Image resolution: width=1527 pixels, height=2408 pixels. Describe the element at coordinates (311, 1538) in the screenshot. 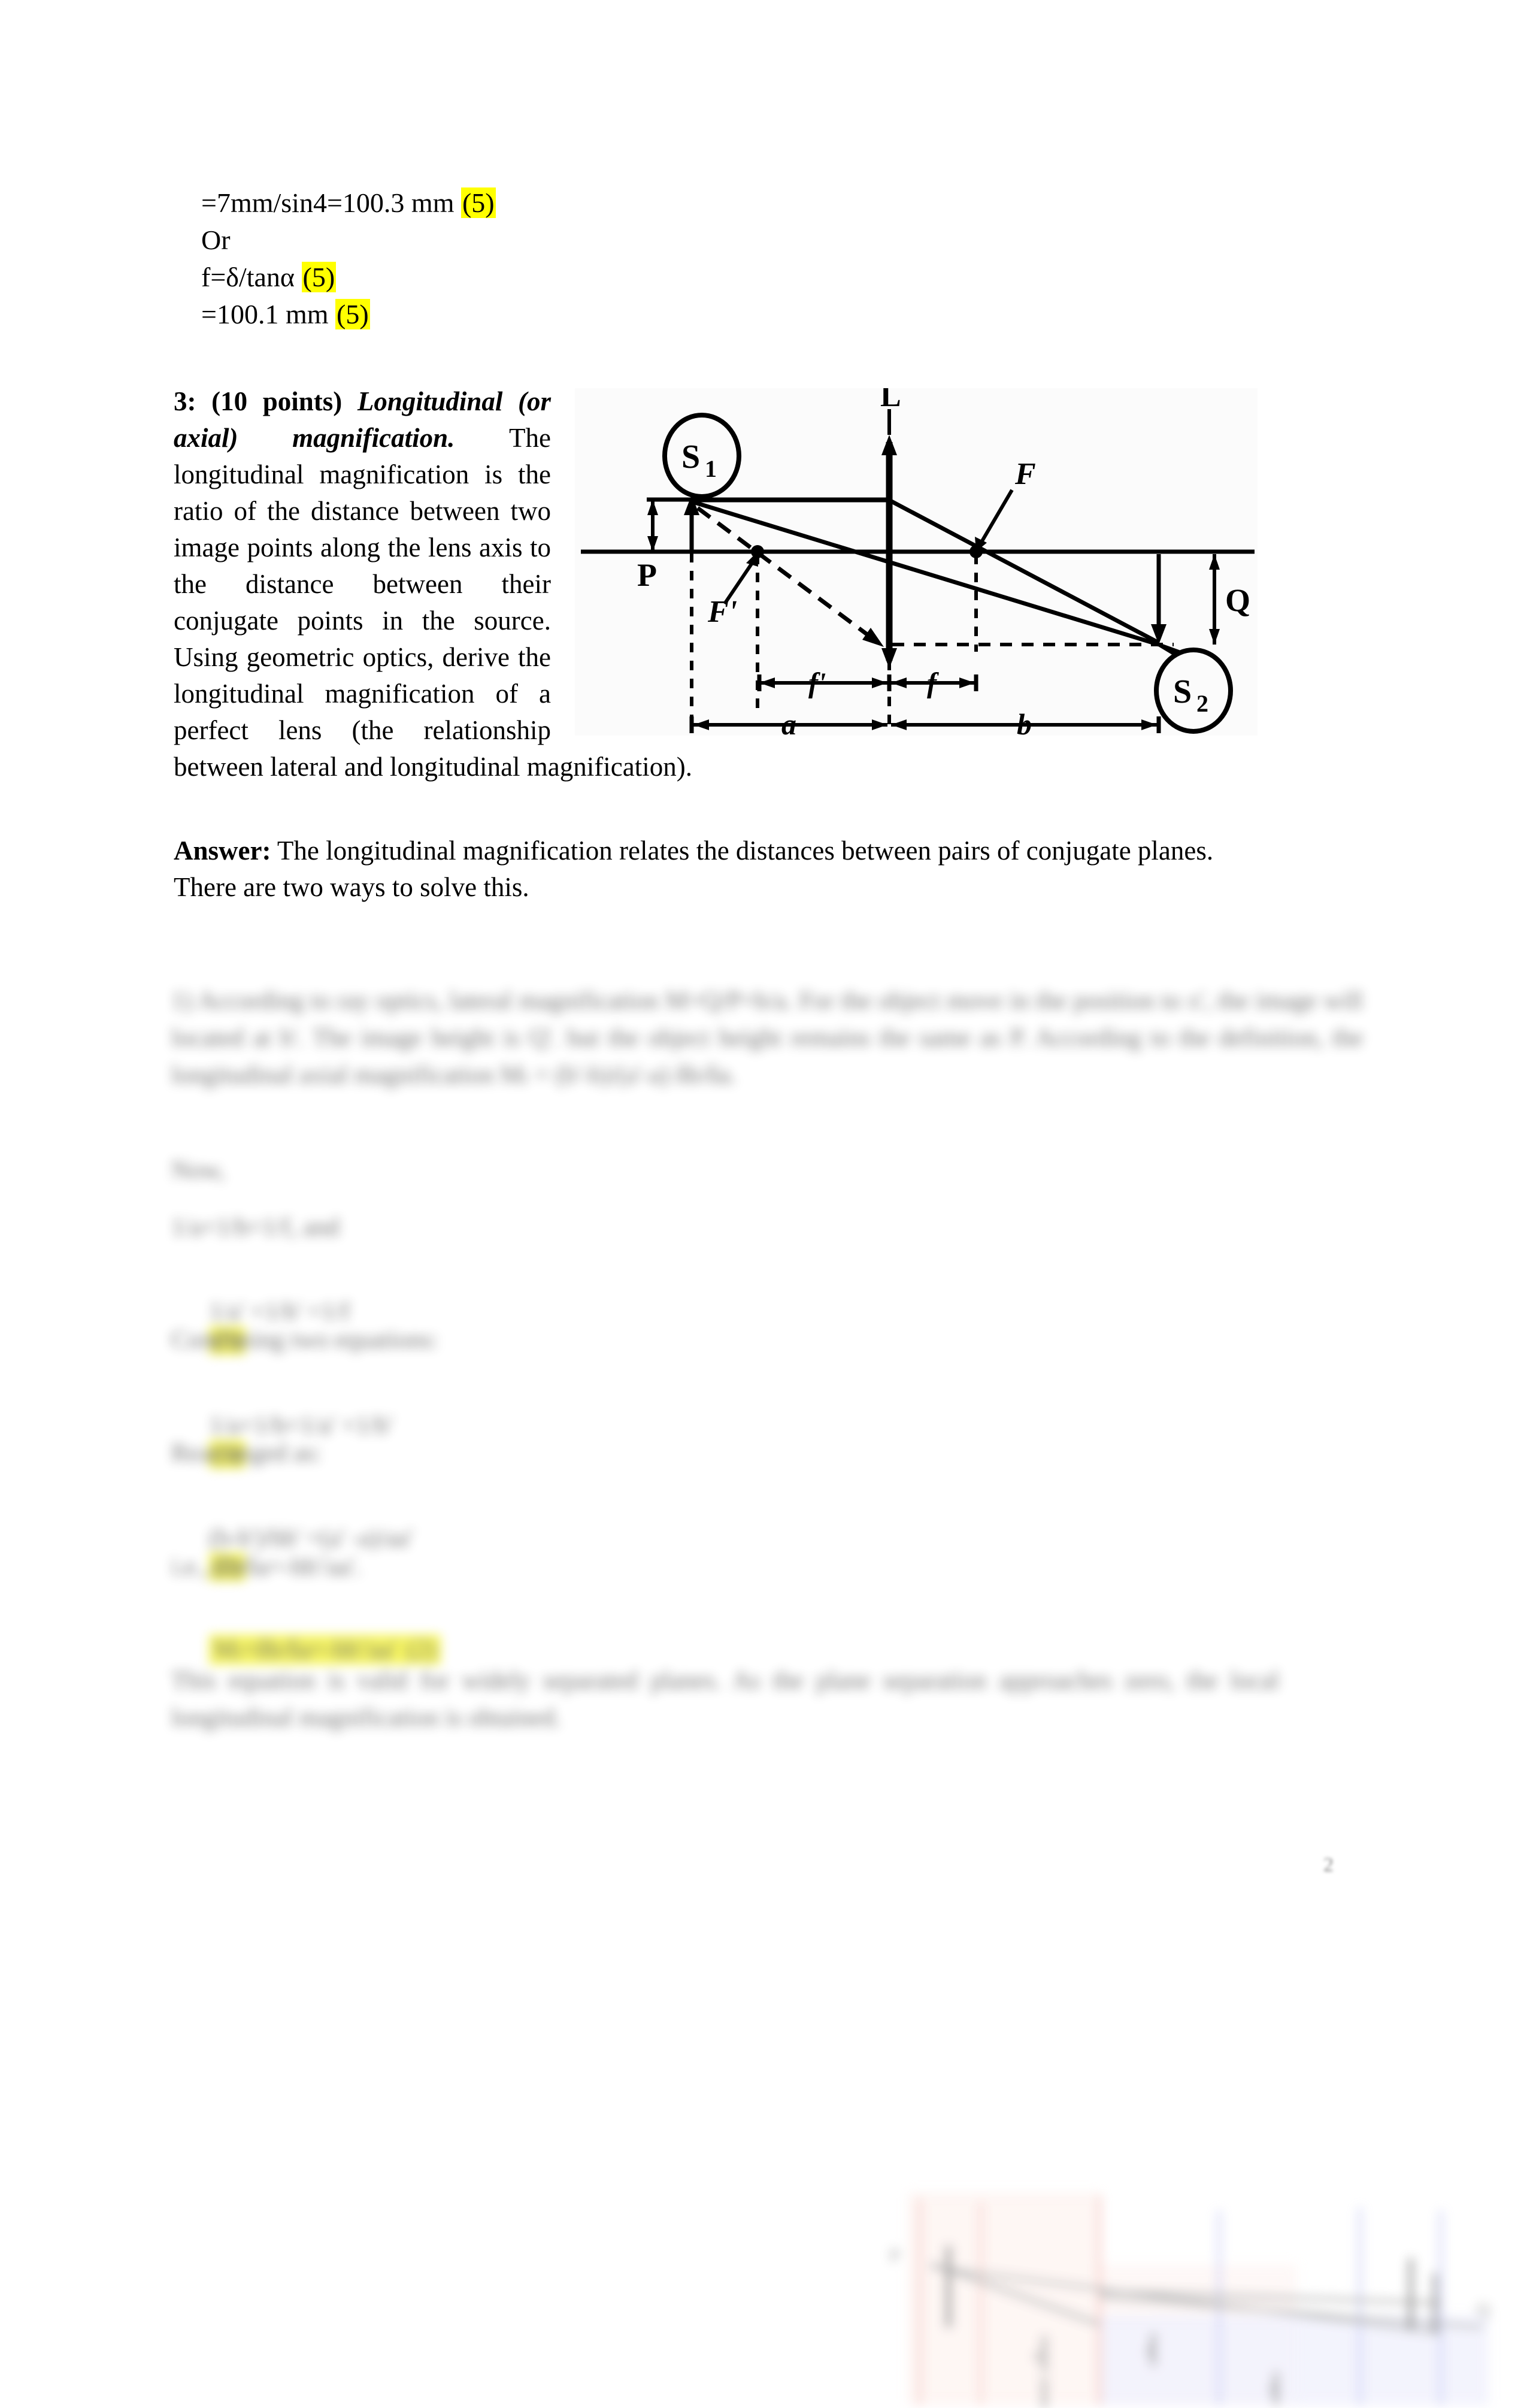

I see `solution-line-4: (b-b')/bb' =(a' -a)/aa'` at that location.